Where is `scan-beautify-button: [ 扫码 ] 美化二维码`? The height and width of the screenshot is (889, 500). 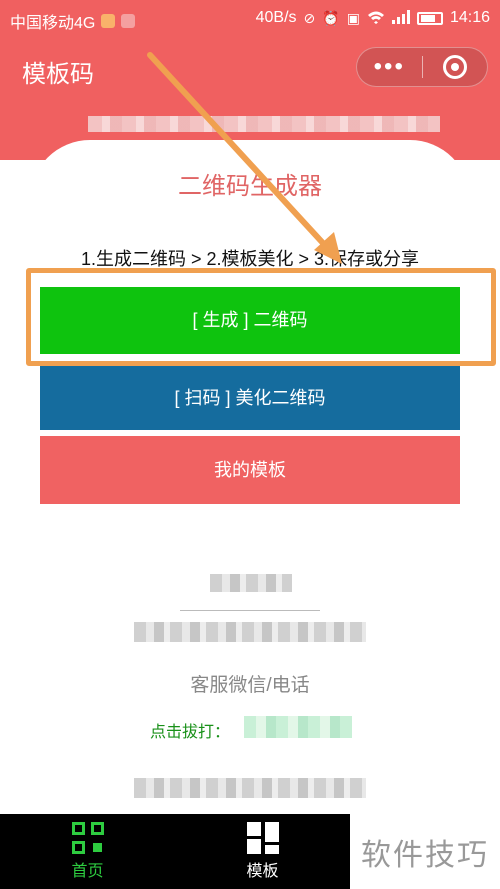
scan-beautify-button: [ 扫码 ] 美化二维码 is located at coordinates (250, 398).